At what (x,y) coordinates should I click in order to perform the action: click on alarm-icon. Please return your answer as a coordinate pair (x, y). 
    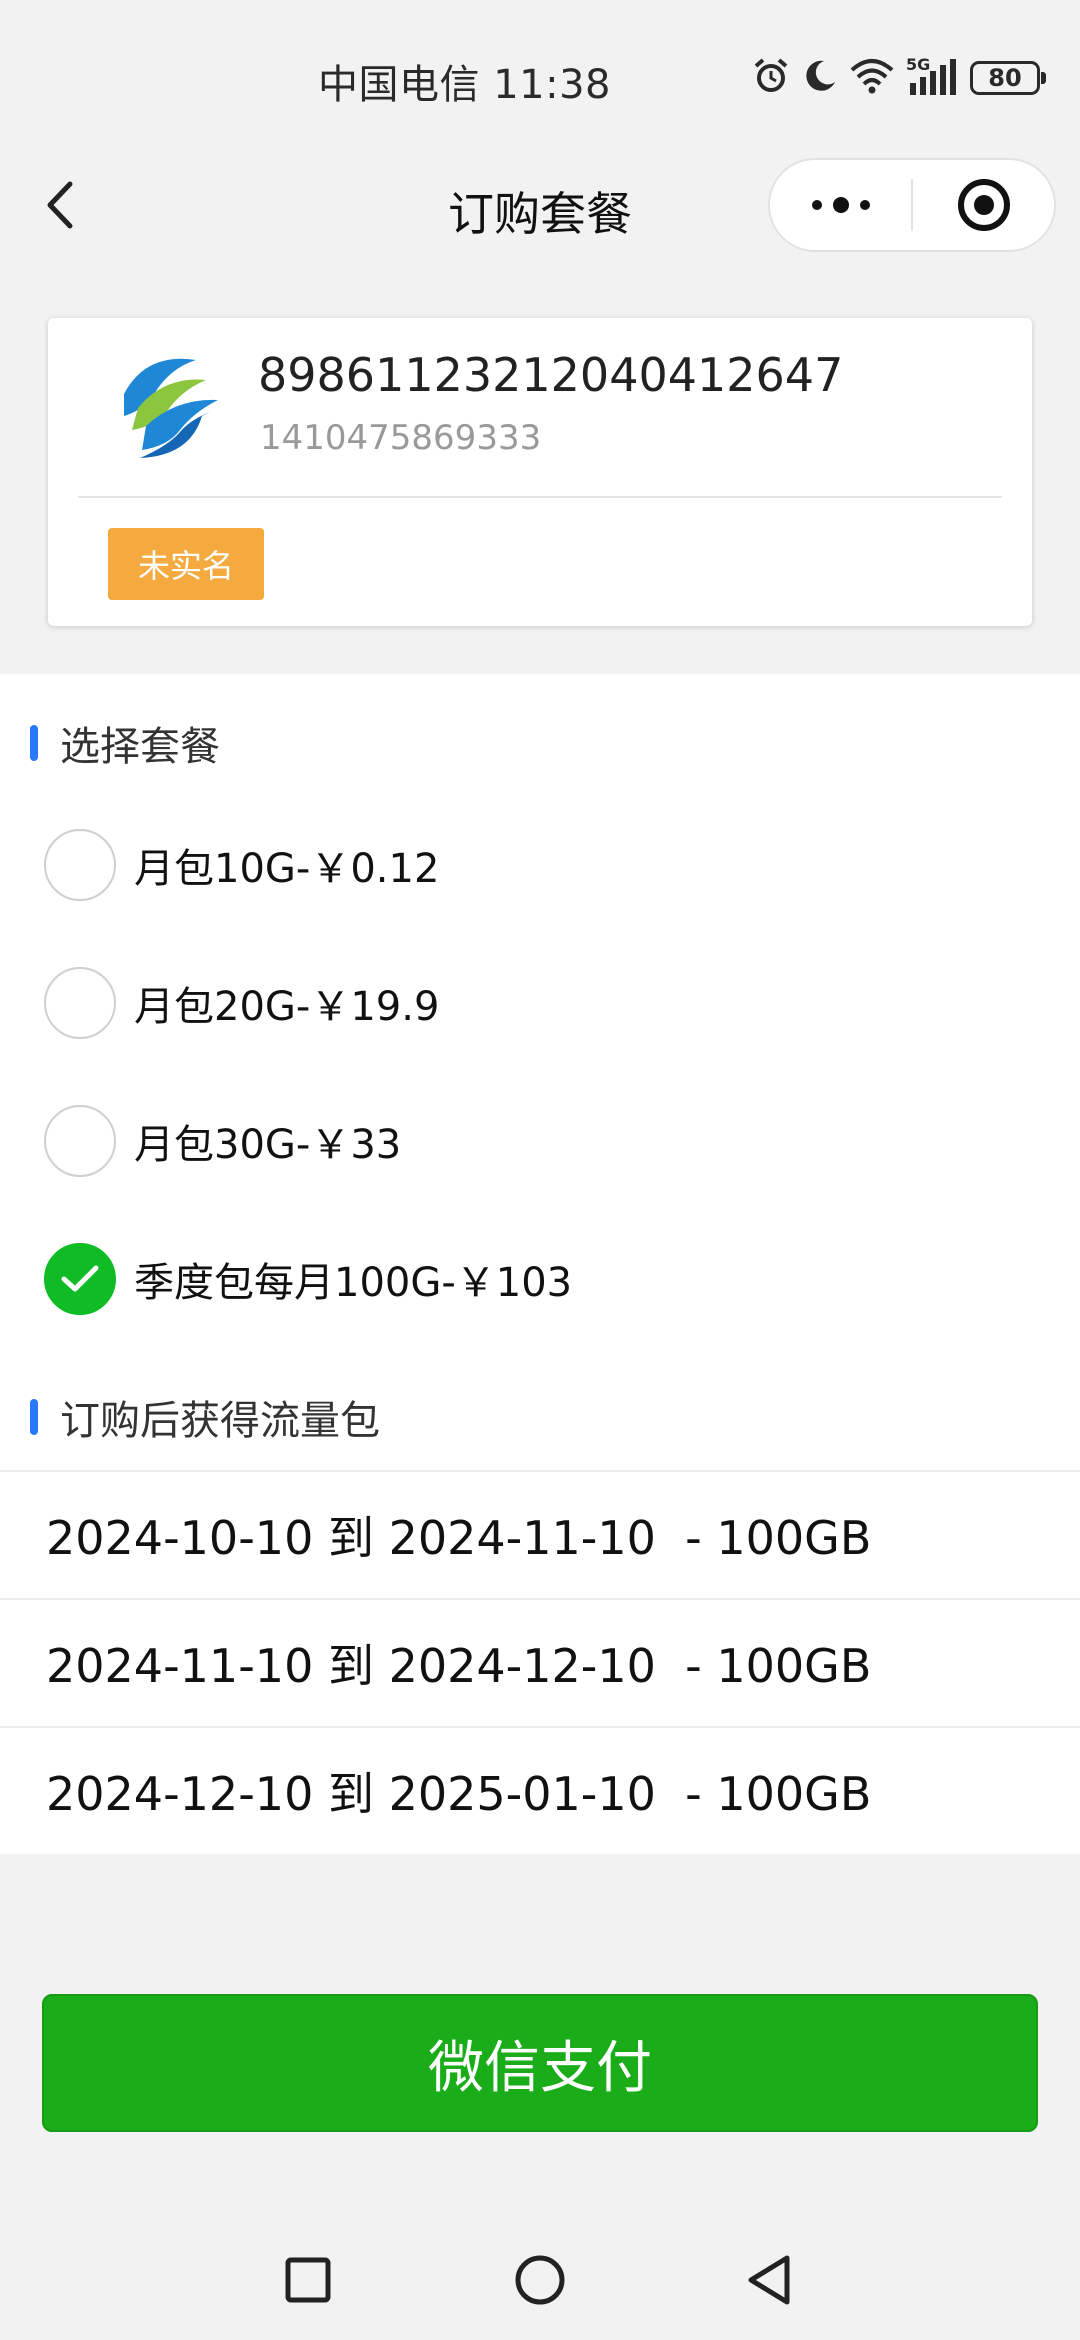
    Looking at the image, I should click on (771, 78).